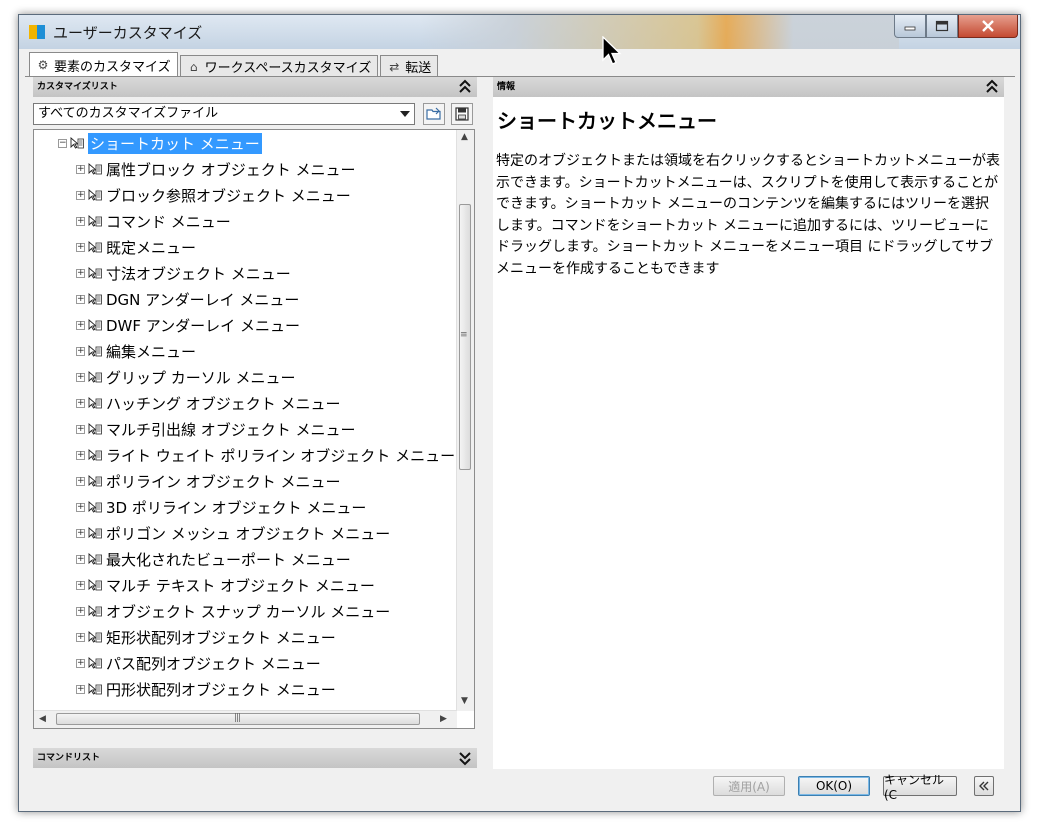 The width and height of the screenshot is (1037, 830). I want to click on collapse-dialog-button, so click(984, 786).